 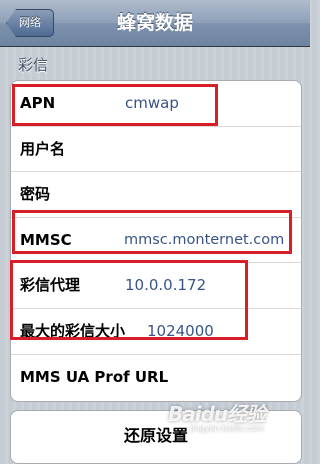 I want to click on mms-ua-prof-url-row: MMS UA Prof URL, so click(x=156, y=378).